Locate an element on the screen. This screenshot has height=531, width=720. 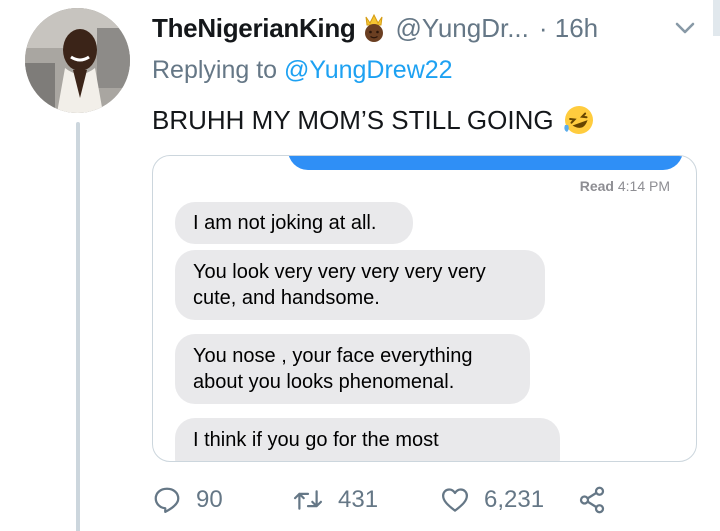
tweet-text: BRUHH MY MOM’S STILL GOING is located at coordinates (353, 119).